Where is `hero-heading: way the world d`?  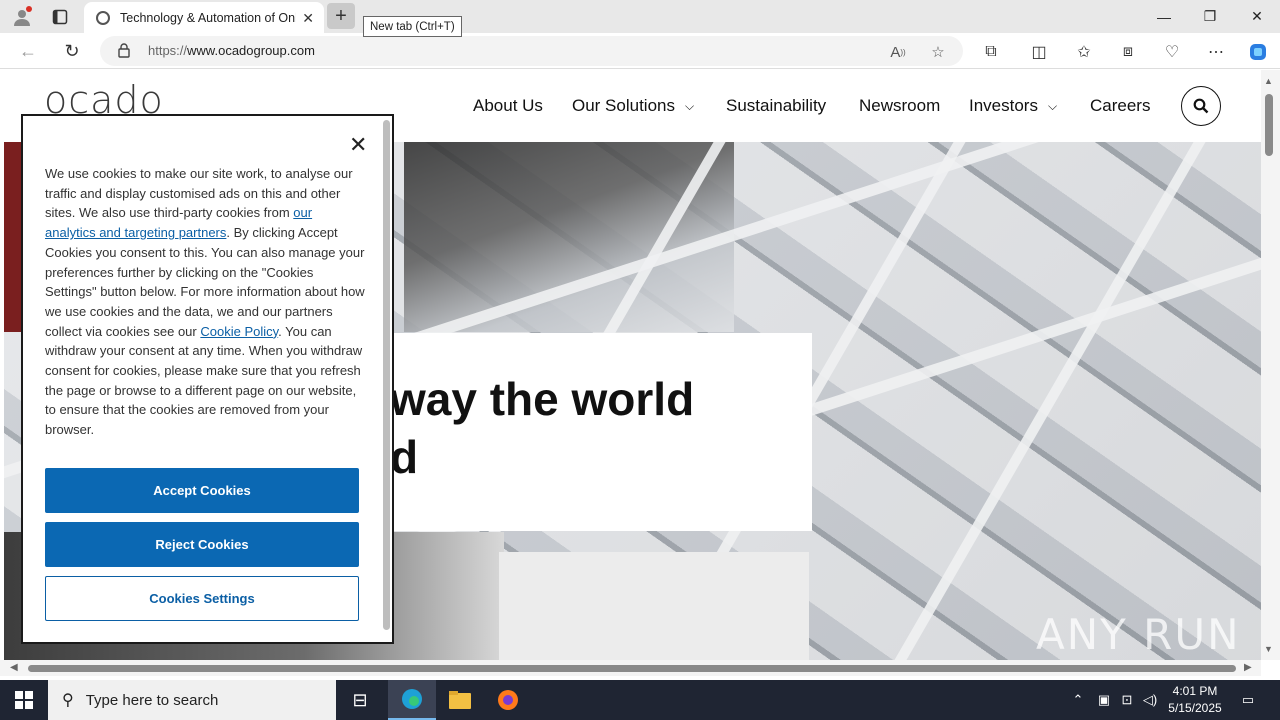
hero-heading: way the world d is located at coordinates (542, 428).